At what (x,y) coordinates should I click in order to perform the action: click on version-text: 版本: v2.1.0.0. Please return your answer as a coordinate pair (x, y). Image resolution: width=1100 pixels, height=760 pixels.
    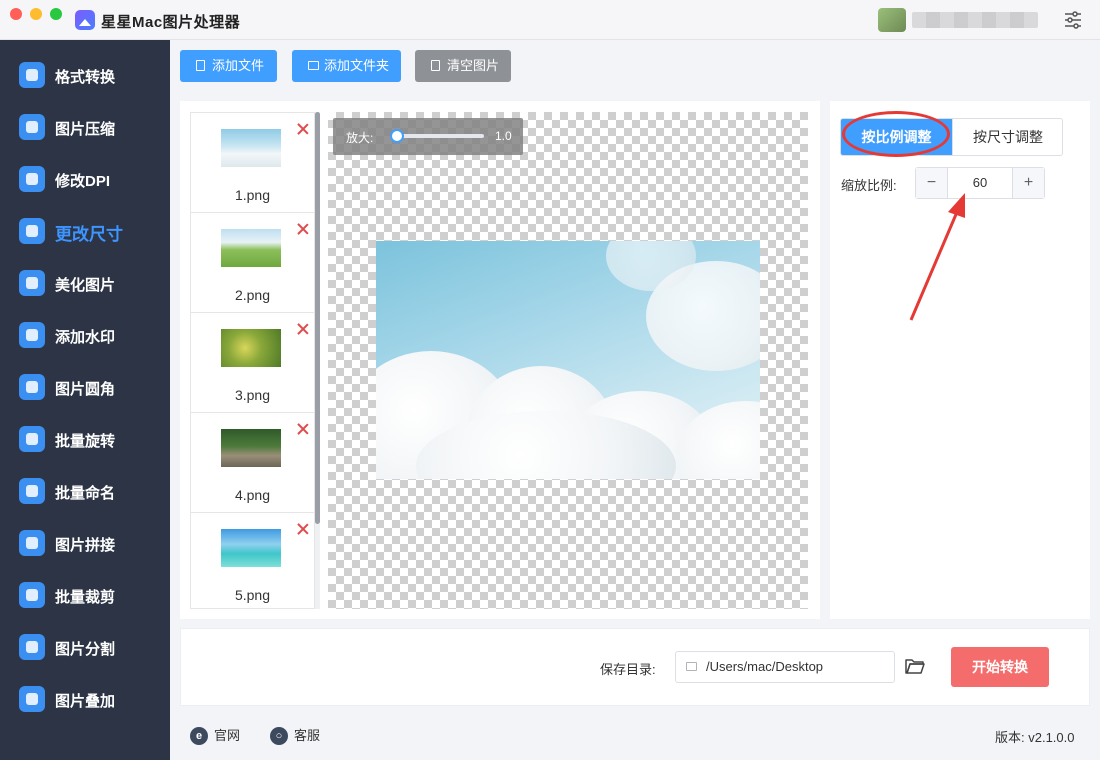
    Looking at the image, I should click on (1035, 737).